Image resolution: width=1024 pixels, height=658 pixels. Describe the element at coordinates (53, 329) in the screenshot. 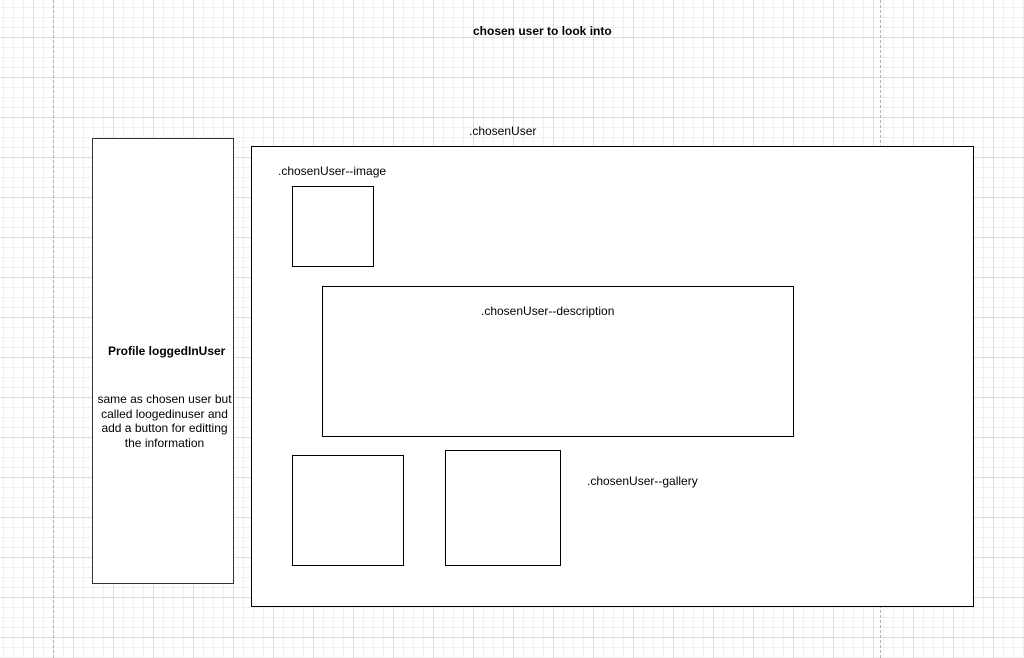

I see `guide-line-left` at that location.